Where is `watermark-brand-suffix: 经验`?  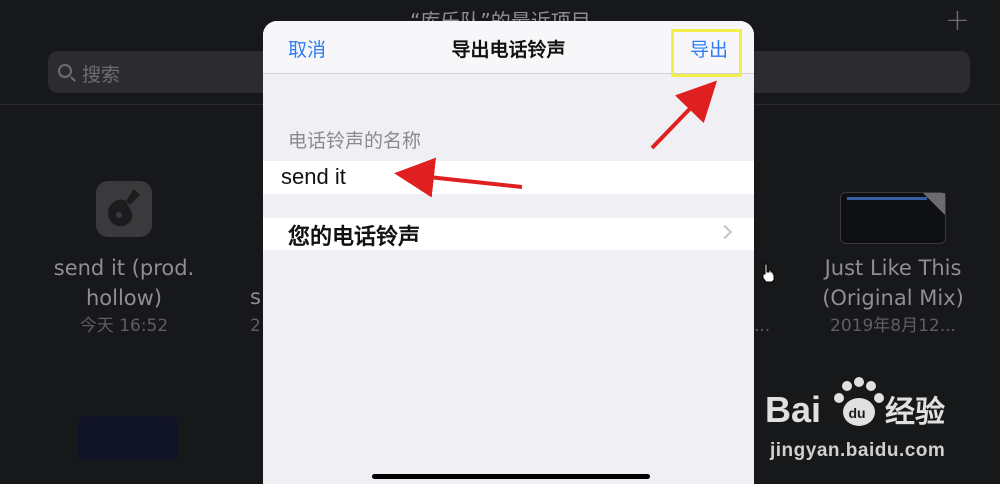
watermark-brand-suffix: 经验 is located at coordinates (915, 412).